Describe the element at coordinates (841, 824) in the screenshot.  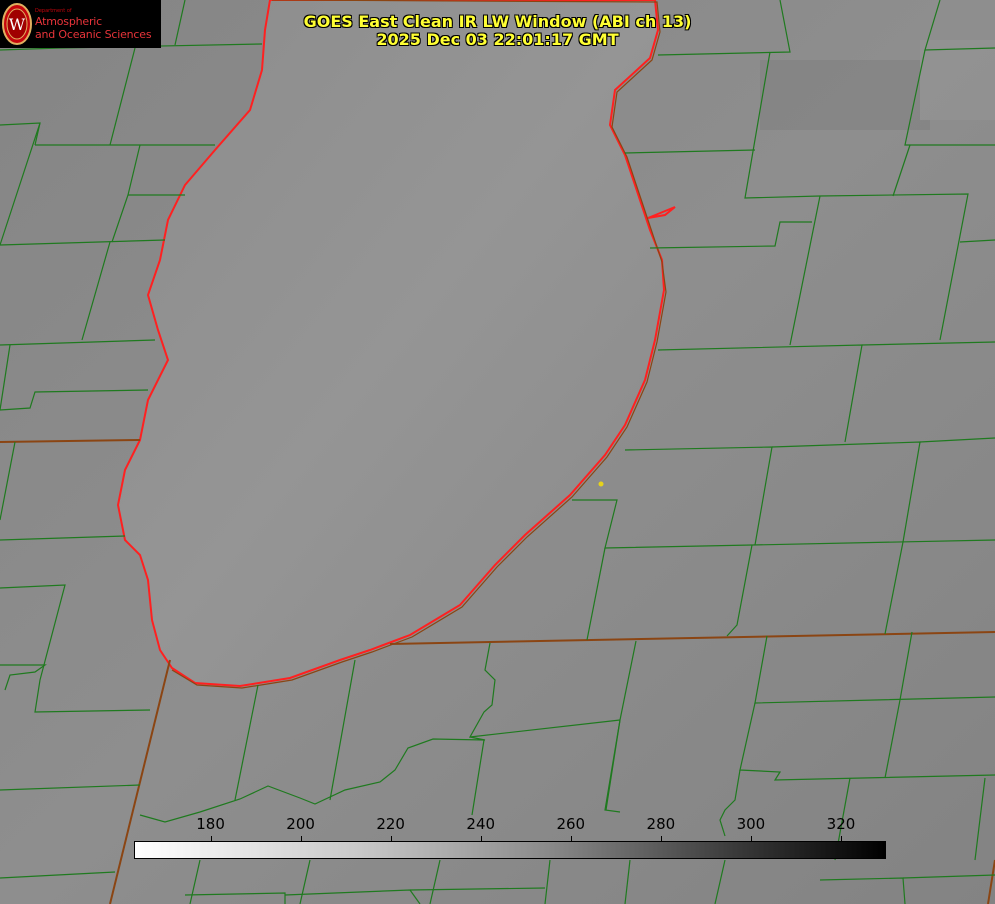
I see `colorbar-tick-label: 320` at that location.